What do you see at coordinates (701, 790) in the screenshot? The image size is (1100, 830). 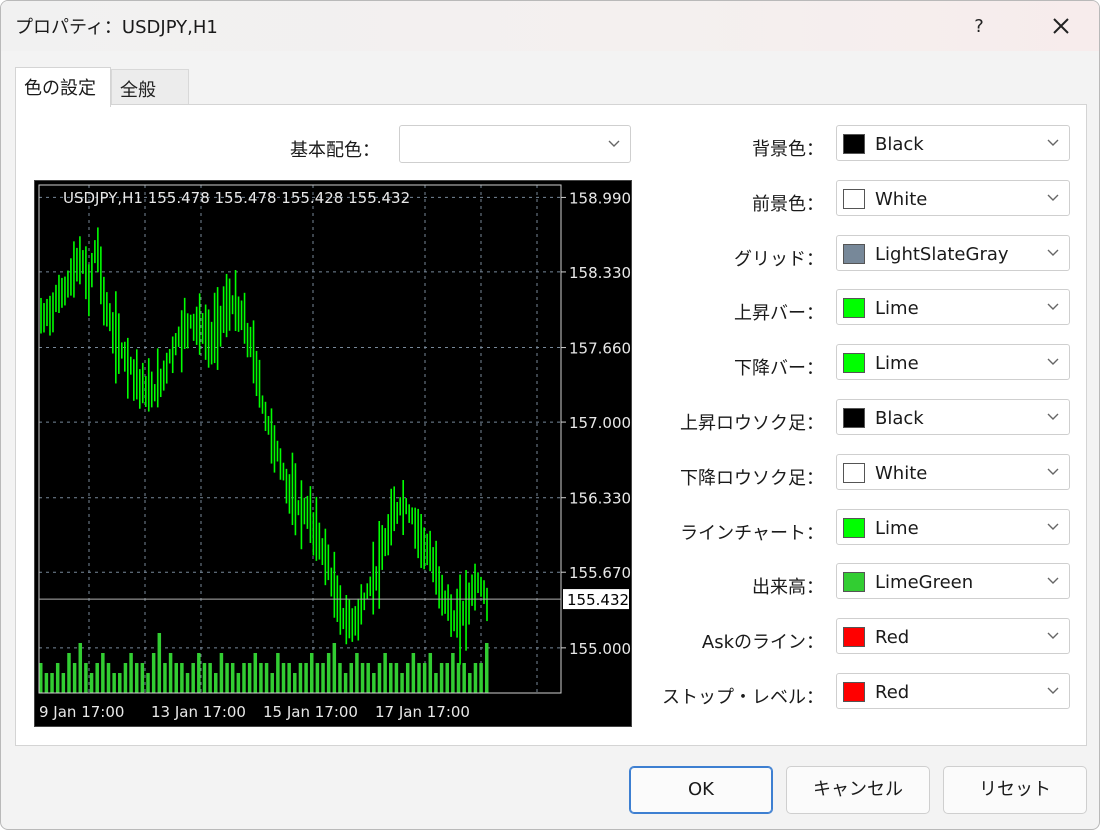 I see `ok-button: OK` at bounding box center [701, 790].